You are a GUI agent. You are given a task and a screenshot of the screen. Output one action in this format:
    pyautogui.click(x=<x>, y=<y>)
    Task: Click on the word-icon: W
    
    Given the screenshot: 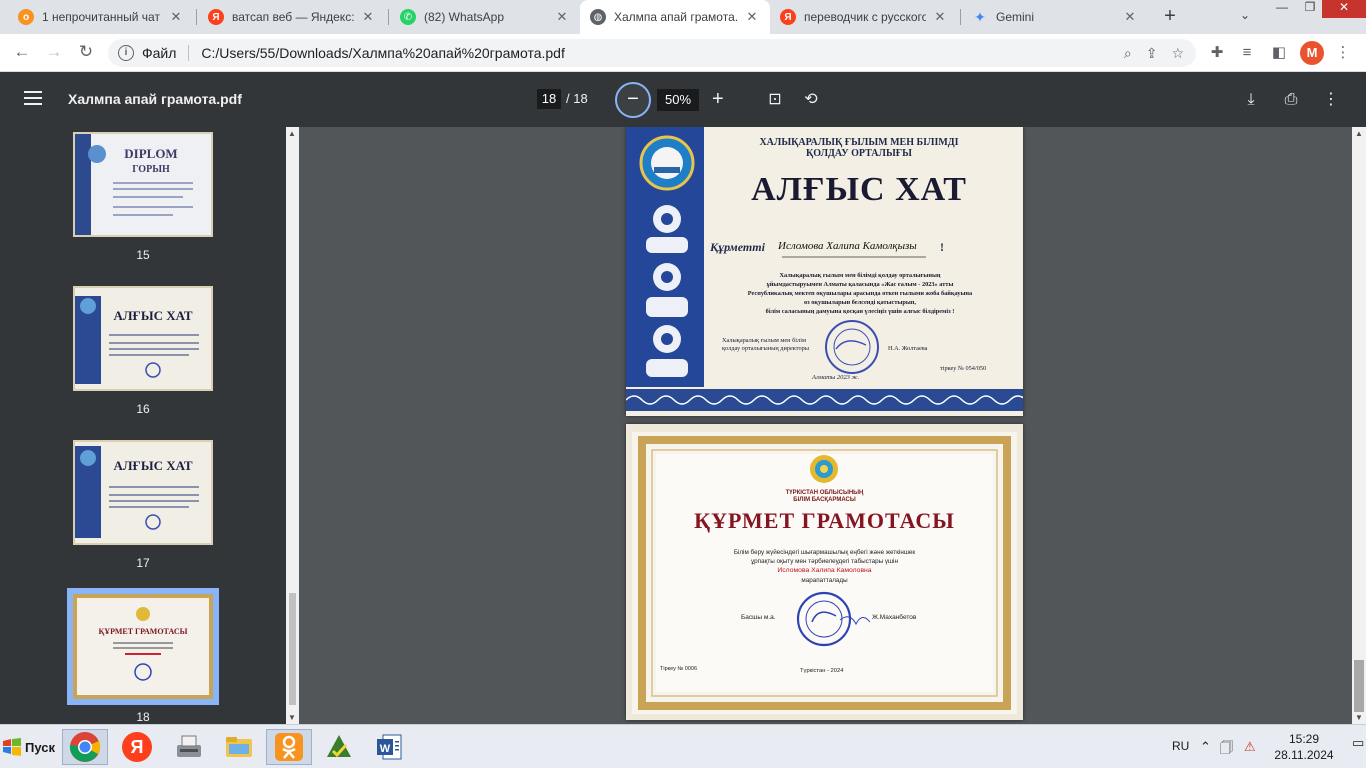 What is the action you would take?
    pyautogui.click(x=389, y=747)
    